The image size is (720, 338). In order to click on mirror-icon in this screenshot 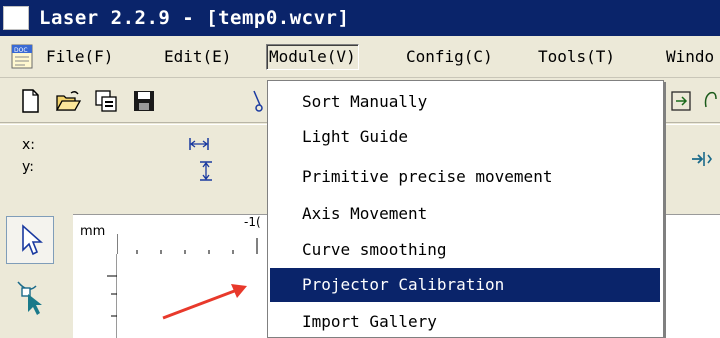, I will do `click(682, 101)`.